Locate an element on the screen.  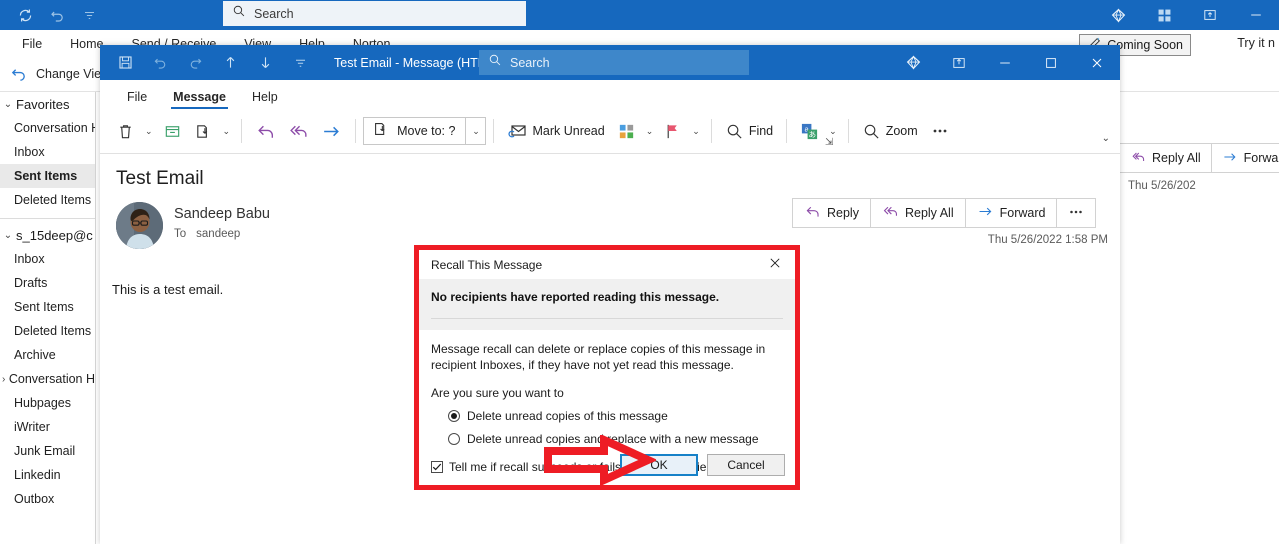
nav-group-account: ⌄ s_15deep@c is located at coordinates (47, 235).